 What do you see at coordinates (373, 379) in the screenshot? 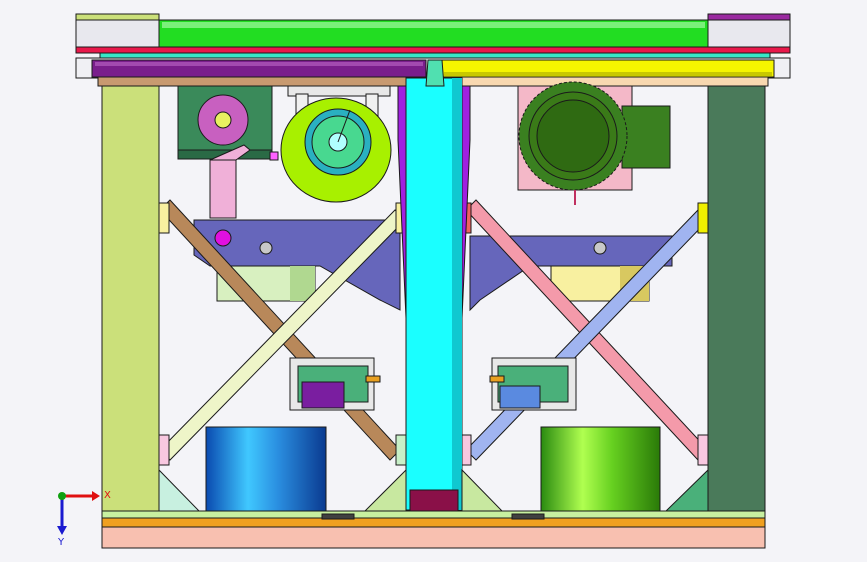
I see `mech-left-bolt` at bounding box center [373, 379].